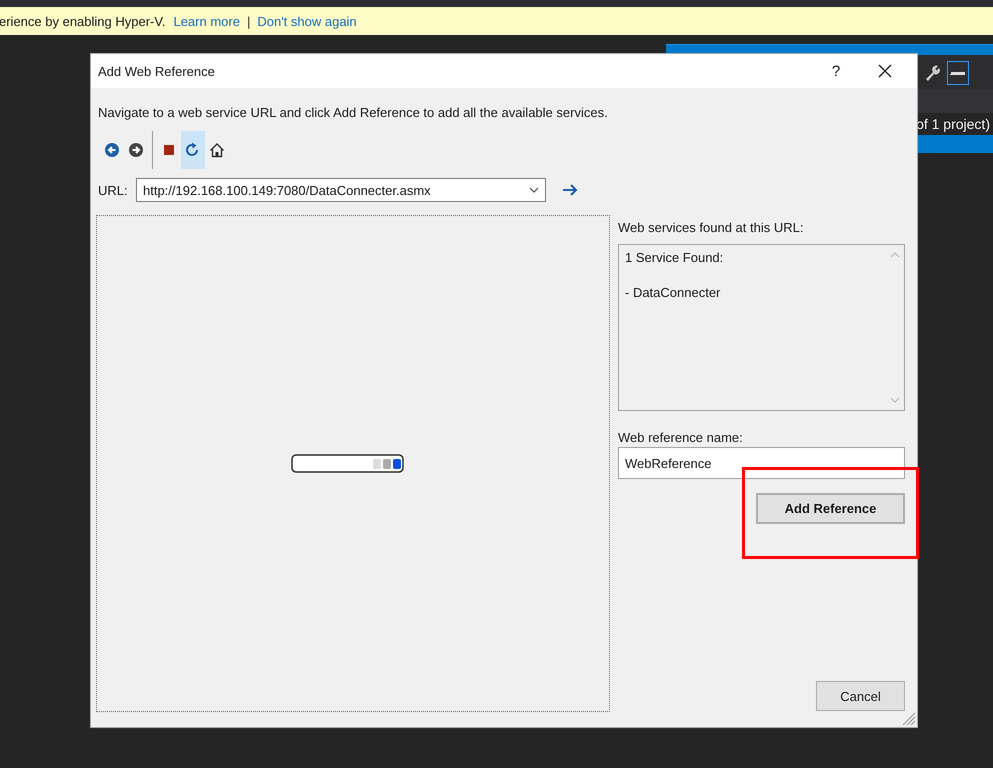 The image size is (993, 768). Describe the element at coordinates (136, 150) in the screenshot. I see `forward-icon` at that location.